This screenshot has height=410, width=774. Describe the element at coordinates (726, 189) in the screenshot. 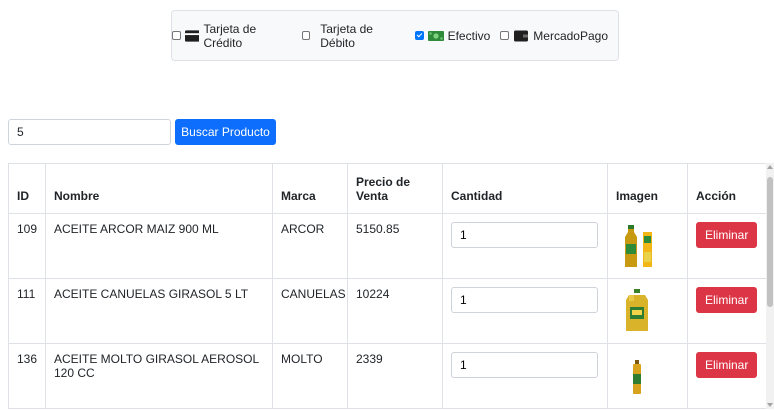

I see `header-accion: Acción` at that location.